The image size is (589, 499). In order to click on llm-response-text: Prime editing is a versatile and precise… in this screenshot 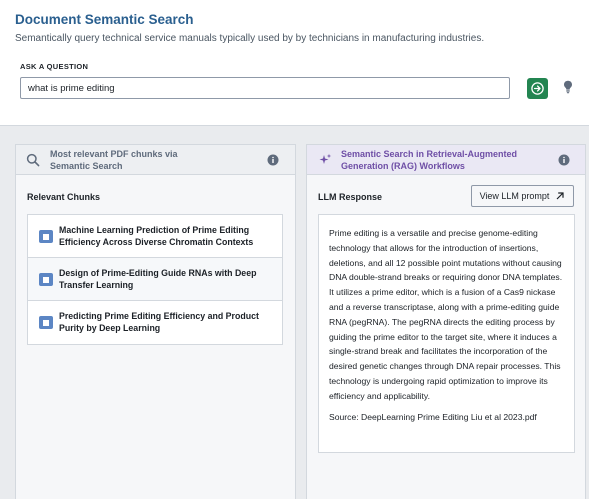, I will do `click(446, 314)`.